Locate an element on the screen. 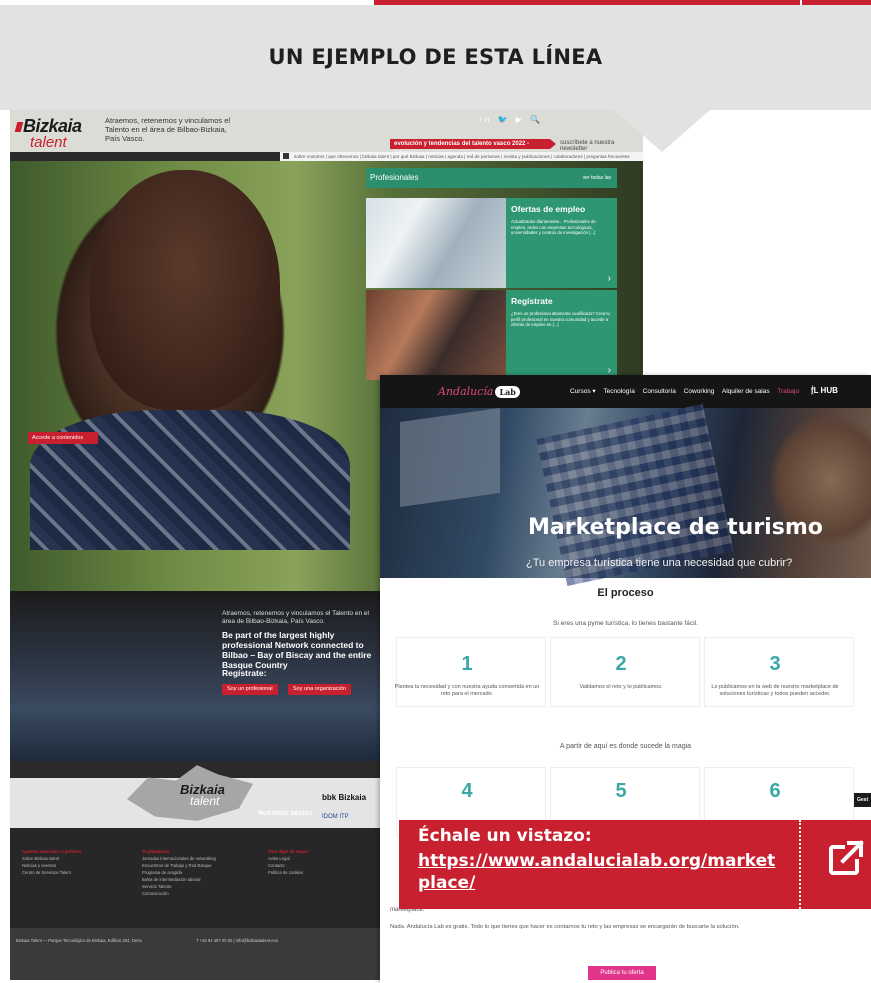 The width and height of the screenshot is (871, 983). page-title: UN EJEMPLO DE ESTA LÍNEA is located at coordinates (435, 57).